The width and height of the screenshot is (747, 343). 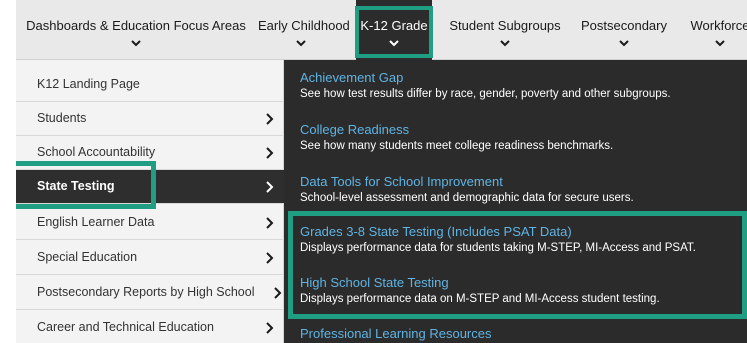 What do you see at coordinates (125, 327) in the screenshot?
I see `menu-item-label: Career and Technical Education` at bounding box center [125, 327].